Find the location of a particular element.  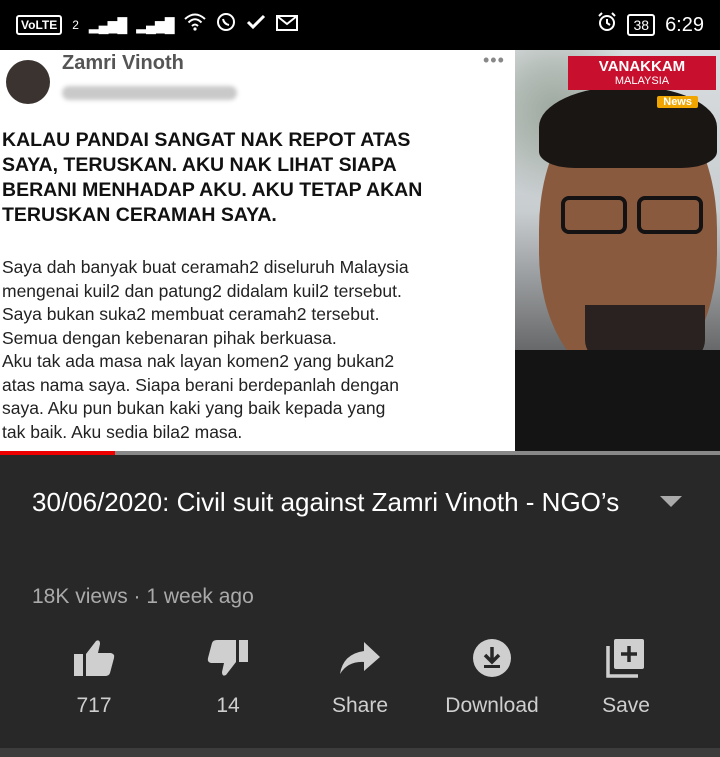

whatsapp-icon is located at coordinates (226, 25).